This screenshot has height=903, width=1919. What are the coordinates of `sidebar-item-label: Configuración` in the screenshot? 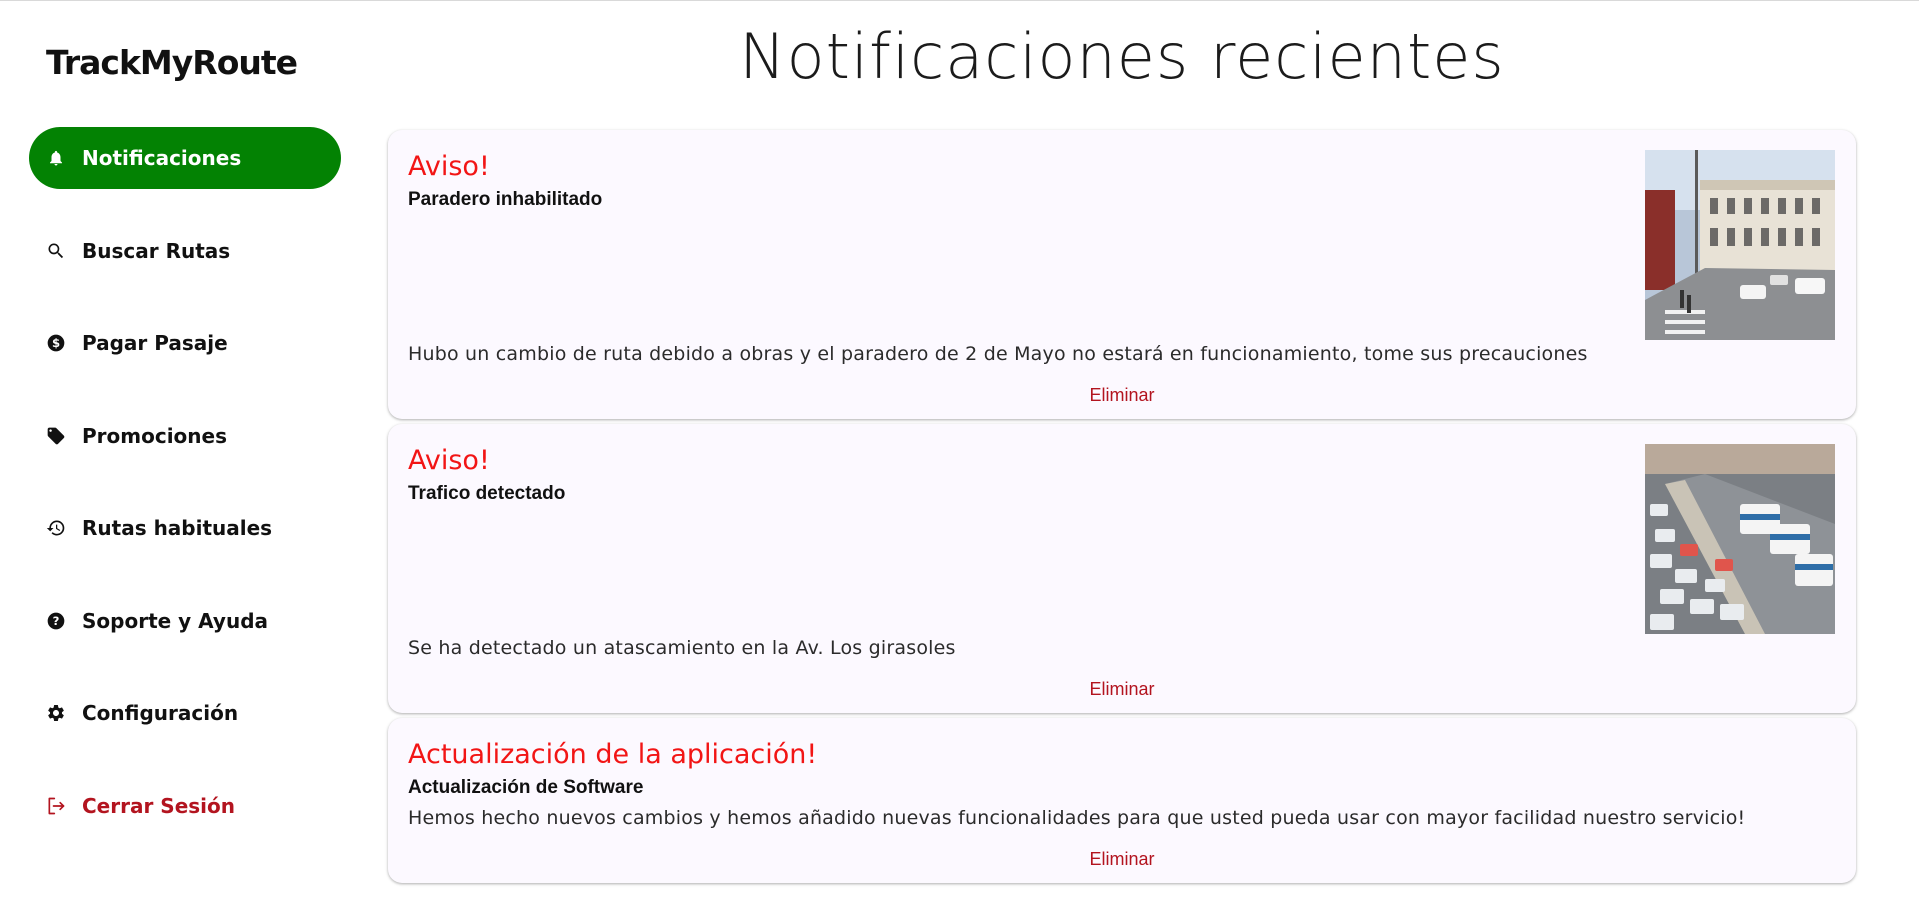 It's located at (160, 713).